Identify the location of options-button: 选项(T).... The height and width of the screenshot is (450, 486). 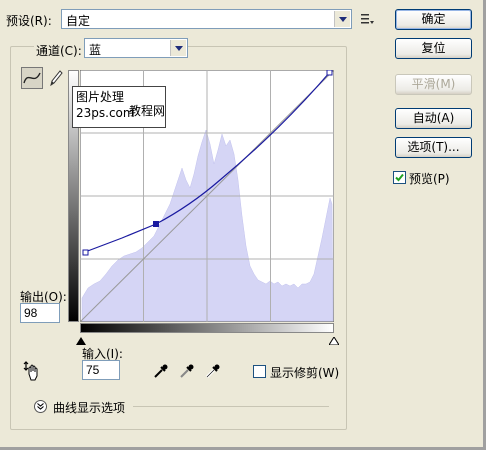
(433, 147).